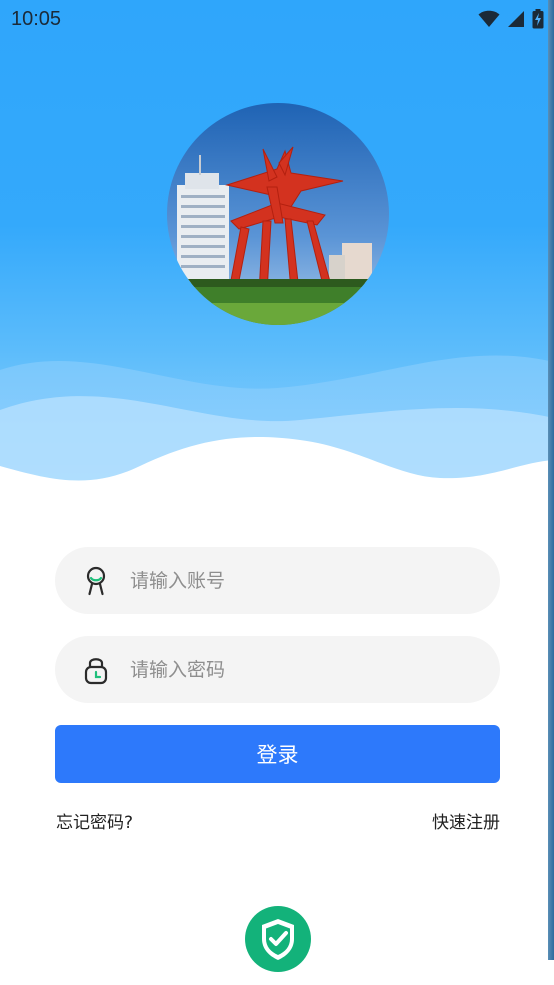 This screenshot has width=554, height=985. Describe the element at coordinates (277, 754) in the screenshot. I see `login-button: 登录` at that location.